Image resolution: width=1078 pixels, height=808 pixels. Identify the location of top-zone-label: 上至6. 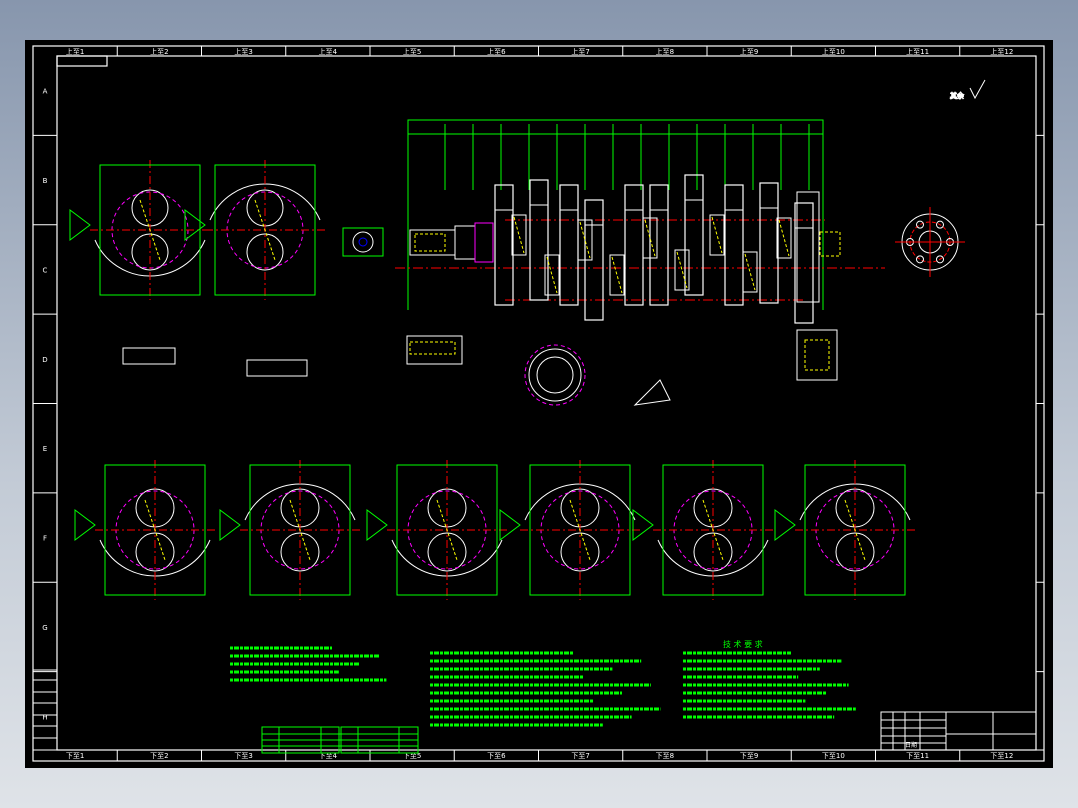
(496, 51).